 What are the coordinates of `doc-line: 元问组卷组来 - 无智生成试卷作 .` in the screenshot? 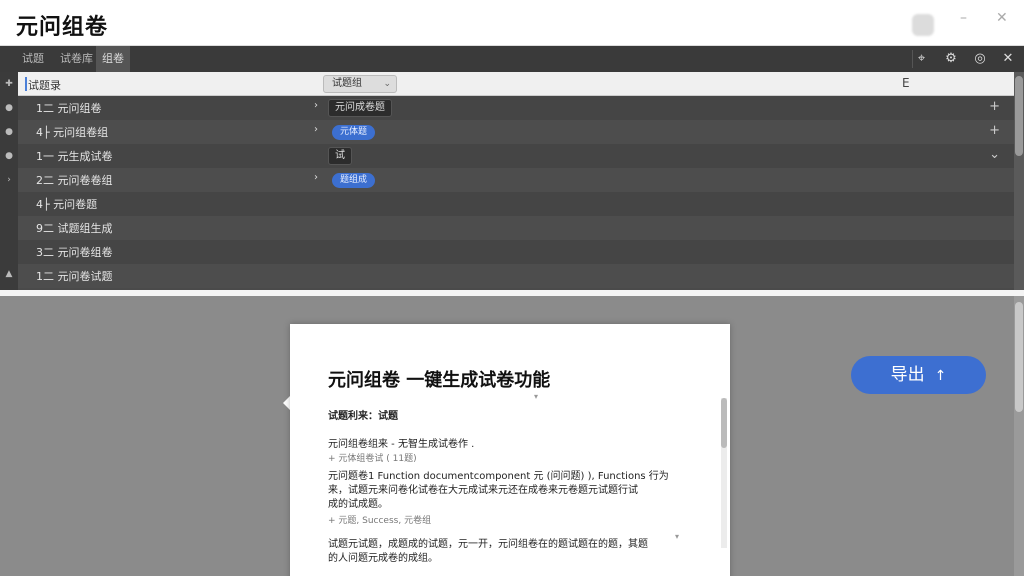 It's located at (401, 444).